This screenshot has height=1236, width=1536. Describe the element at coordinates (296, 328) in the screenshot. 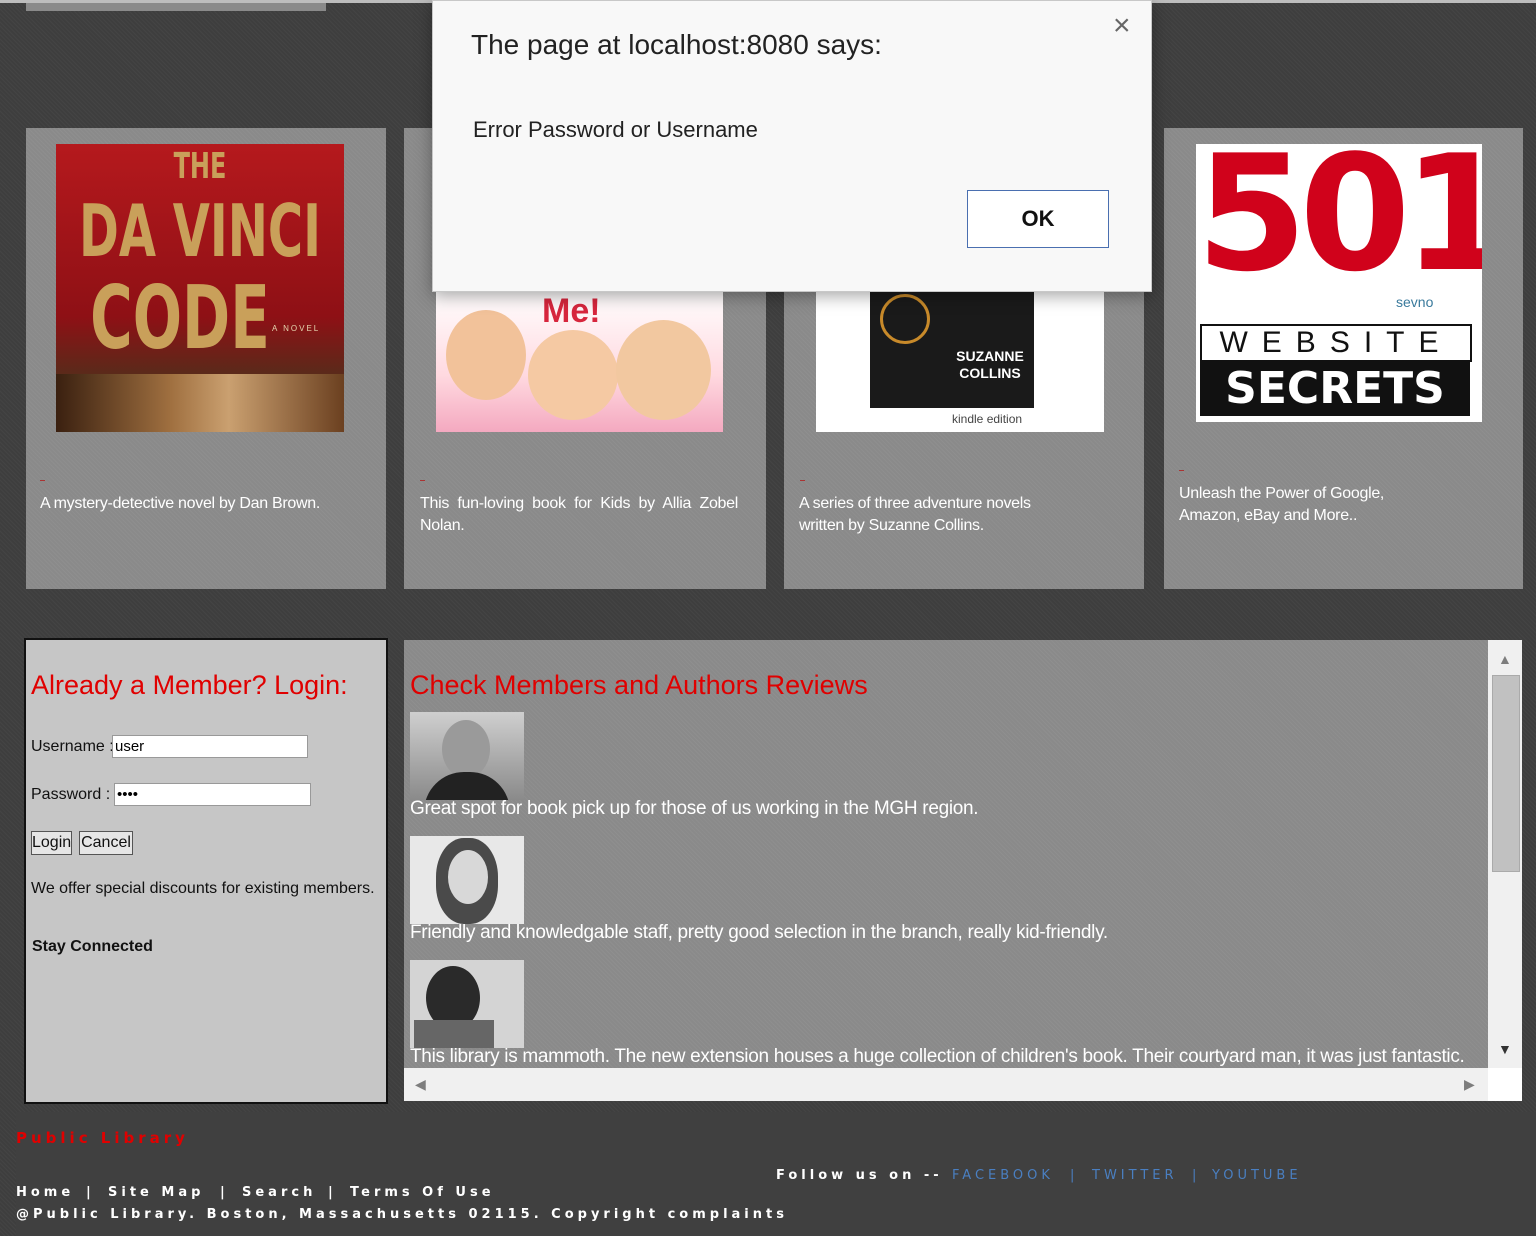

I see `cover-subtitle: A NOVEL` at that location.